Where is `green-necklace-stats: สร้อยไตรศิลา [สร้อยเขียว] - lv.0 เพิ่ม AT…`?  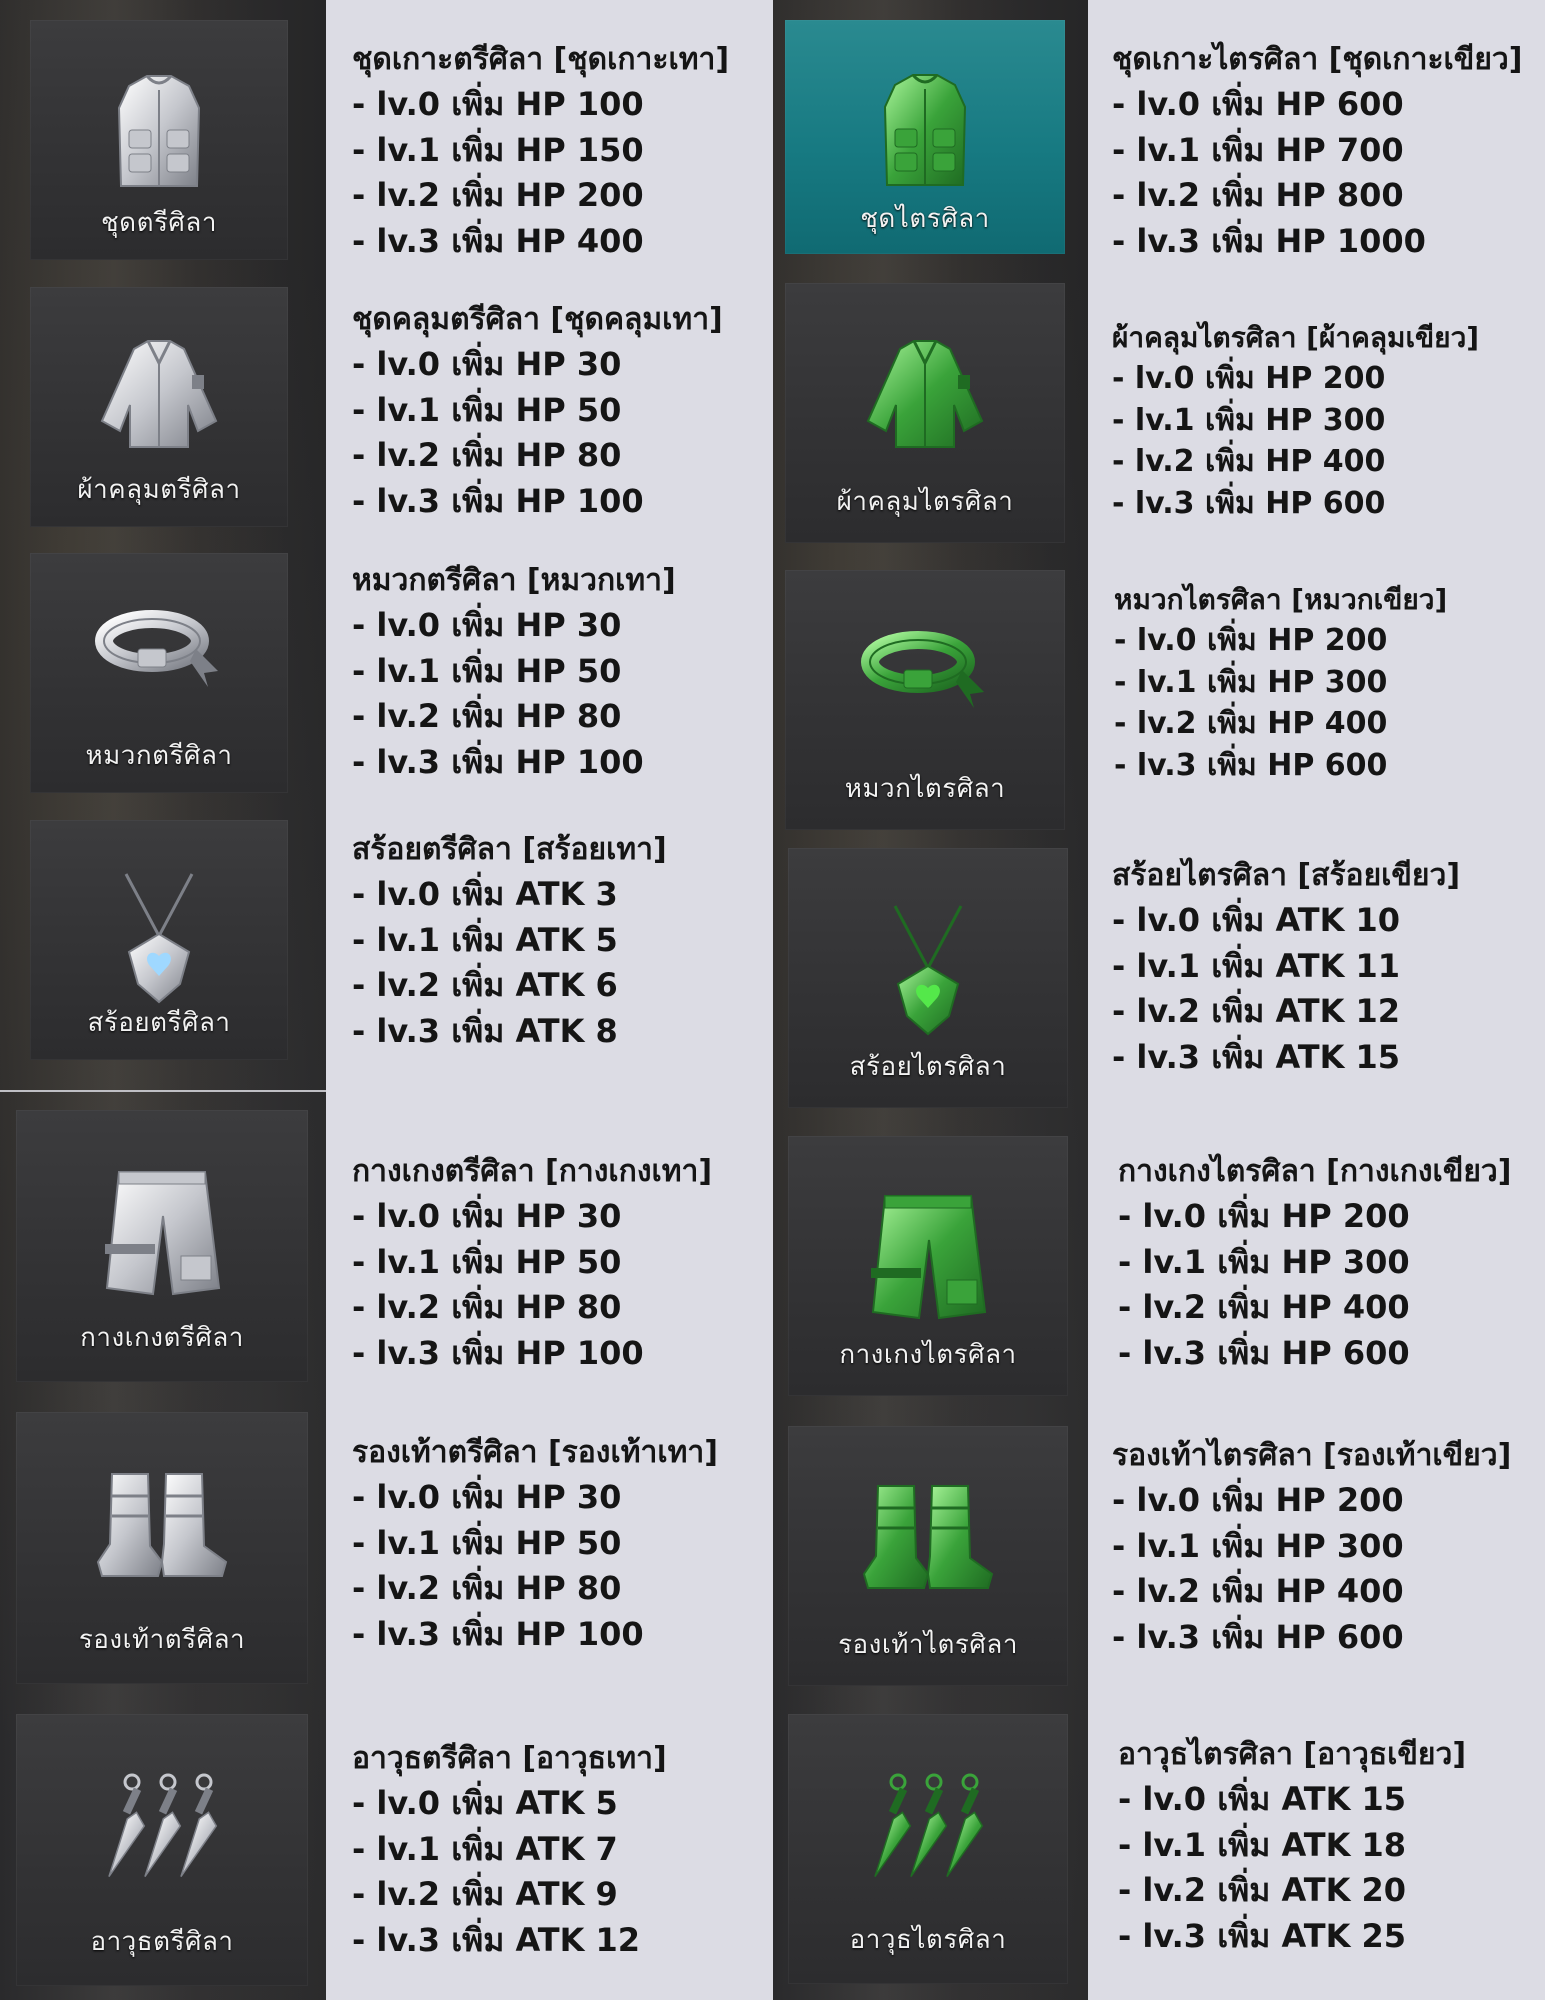
green-necklace-stats: สร้อยไตรศิลา [สร้อยเขียว] - lv.0 เพิ่ม AT… is located at coordinates (1286, 967).